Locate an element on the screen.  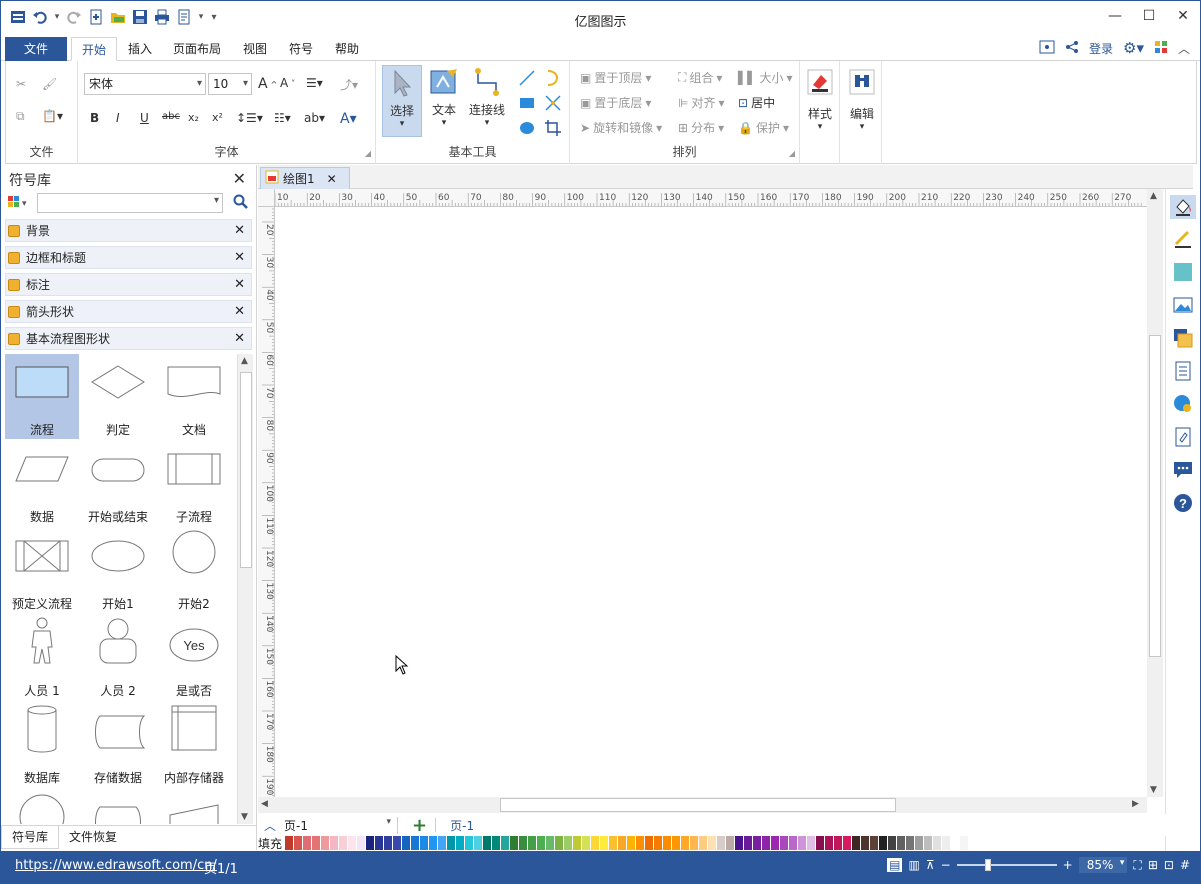
shape-partial-circle is located at coordinates (42, 806).